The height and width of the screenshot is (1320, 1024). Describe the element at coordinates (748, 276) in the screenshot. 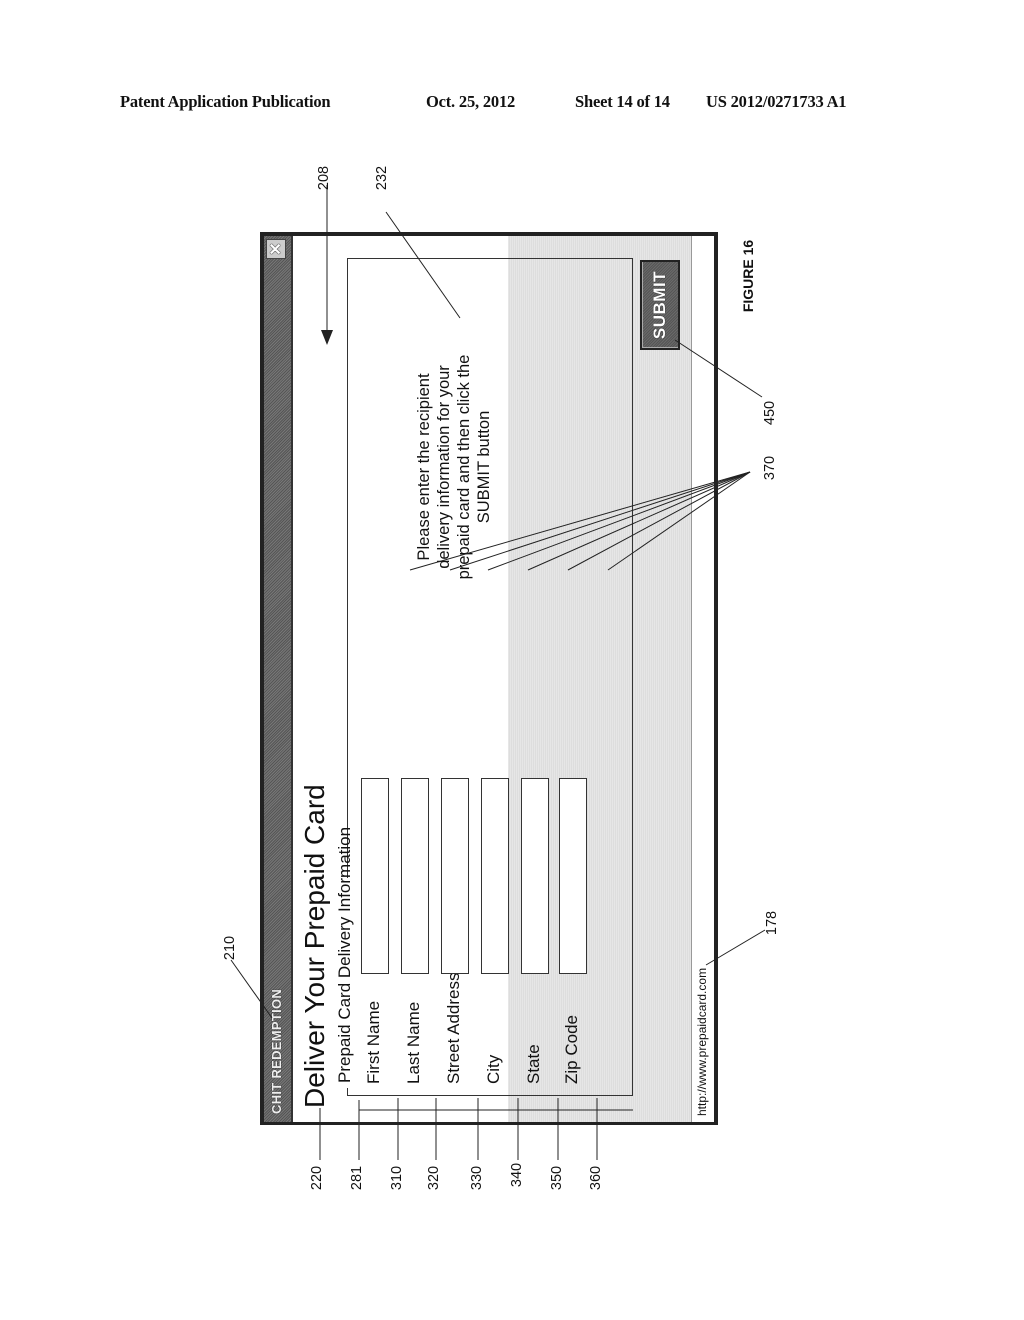

I see `figure-label: FIGURE 16` at that location.